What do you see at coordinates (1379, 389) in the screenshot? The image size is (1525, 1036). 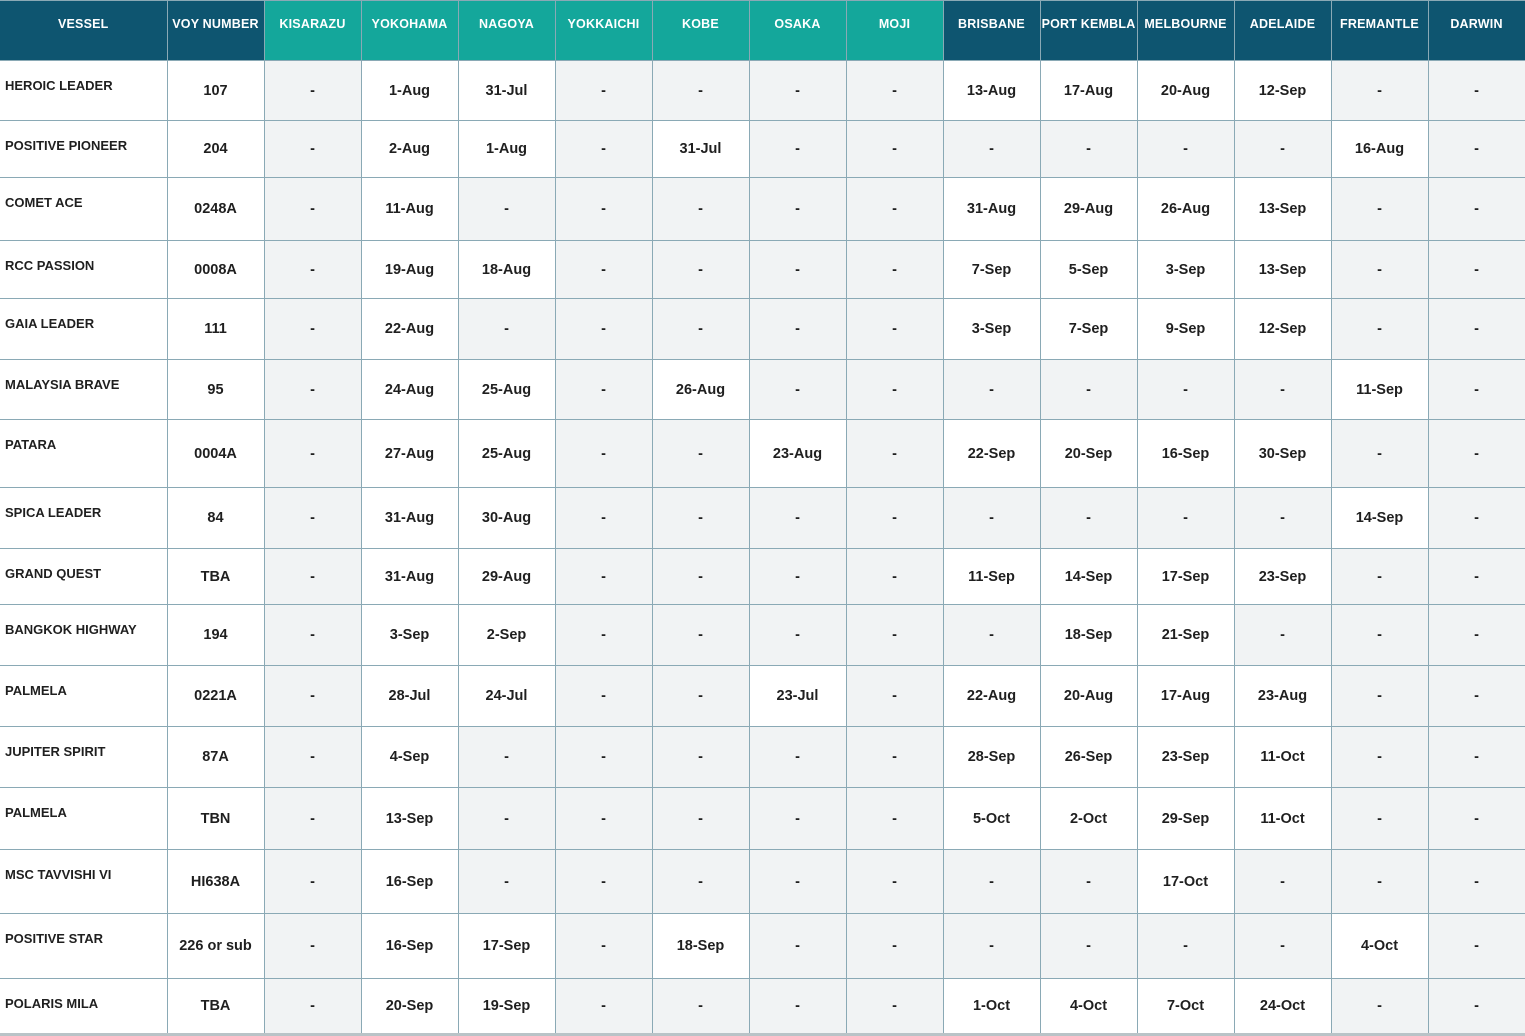 I see `port-date-cell: 11-Sep` at bounding box center [1379, 389].